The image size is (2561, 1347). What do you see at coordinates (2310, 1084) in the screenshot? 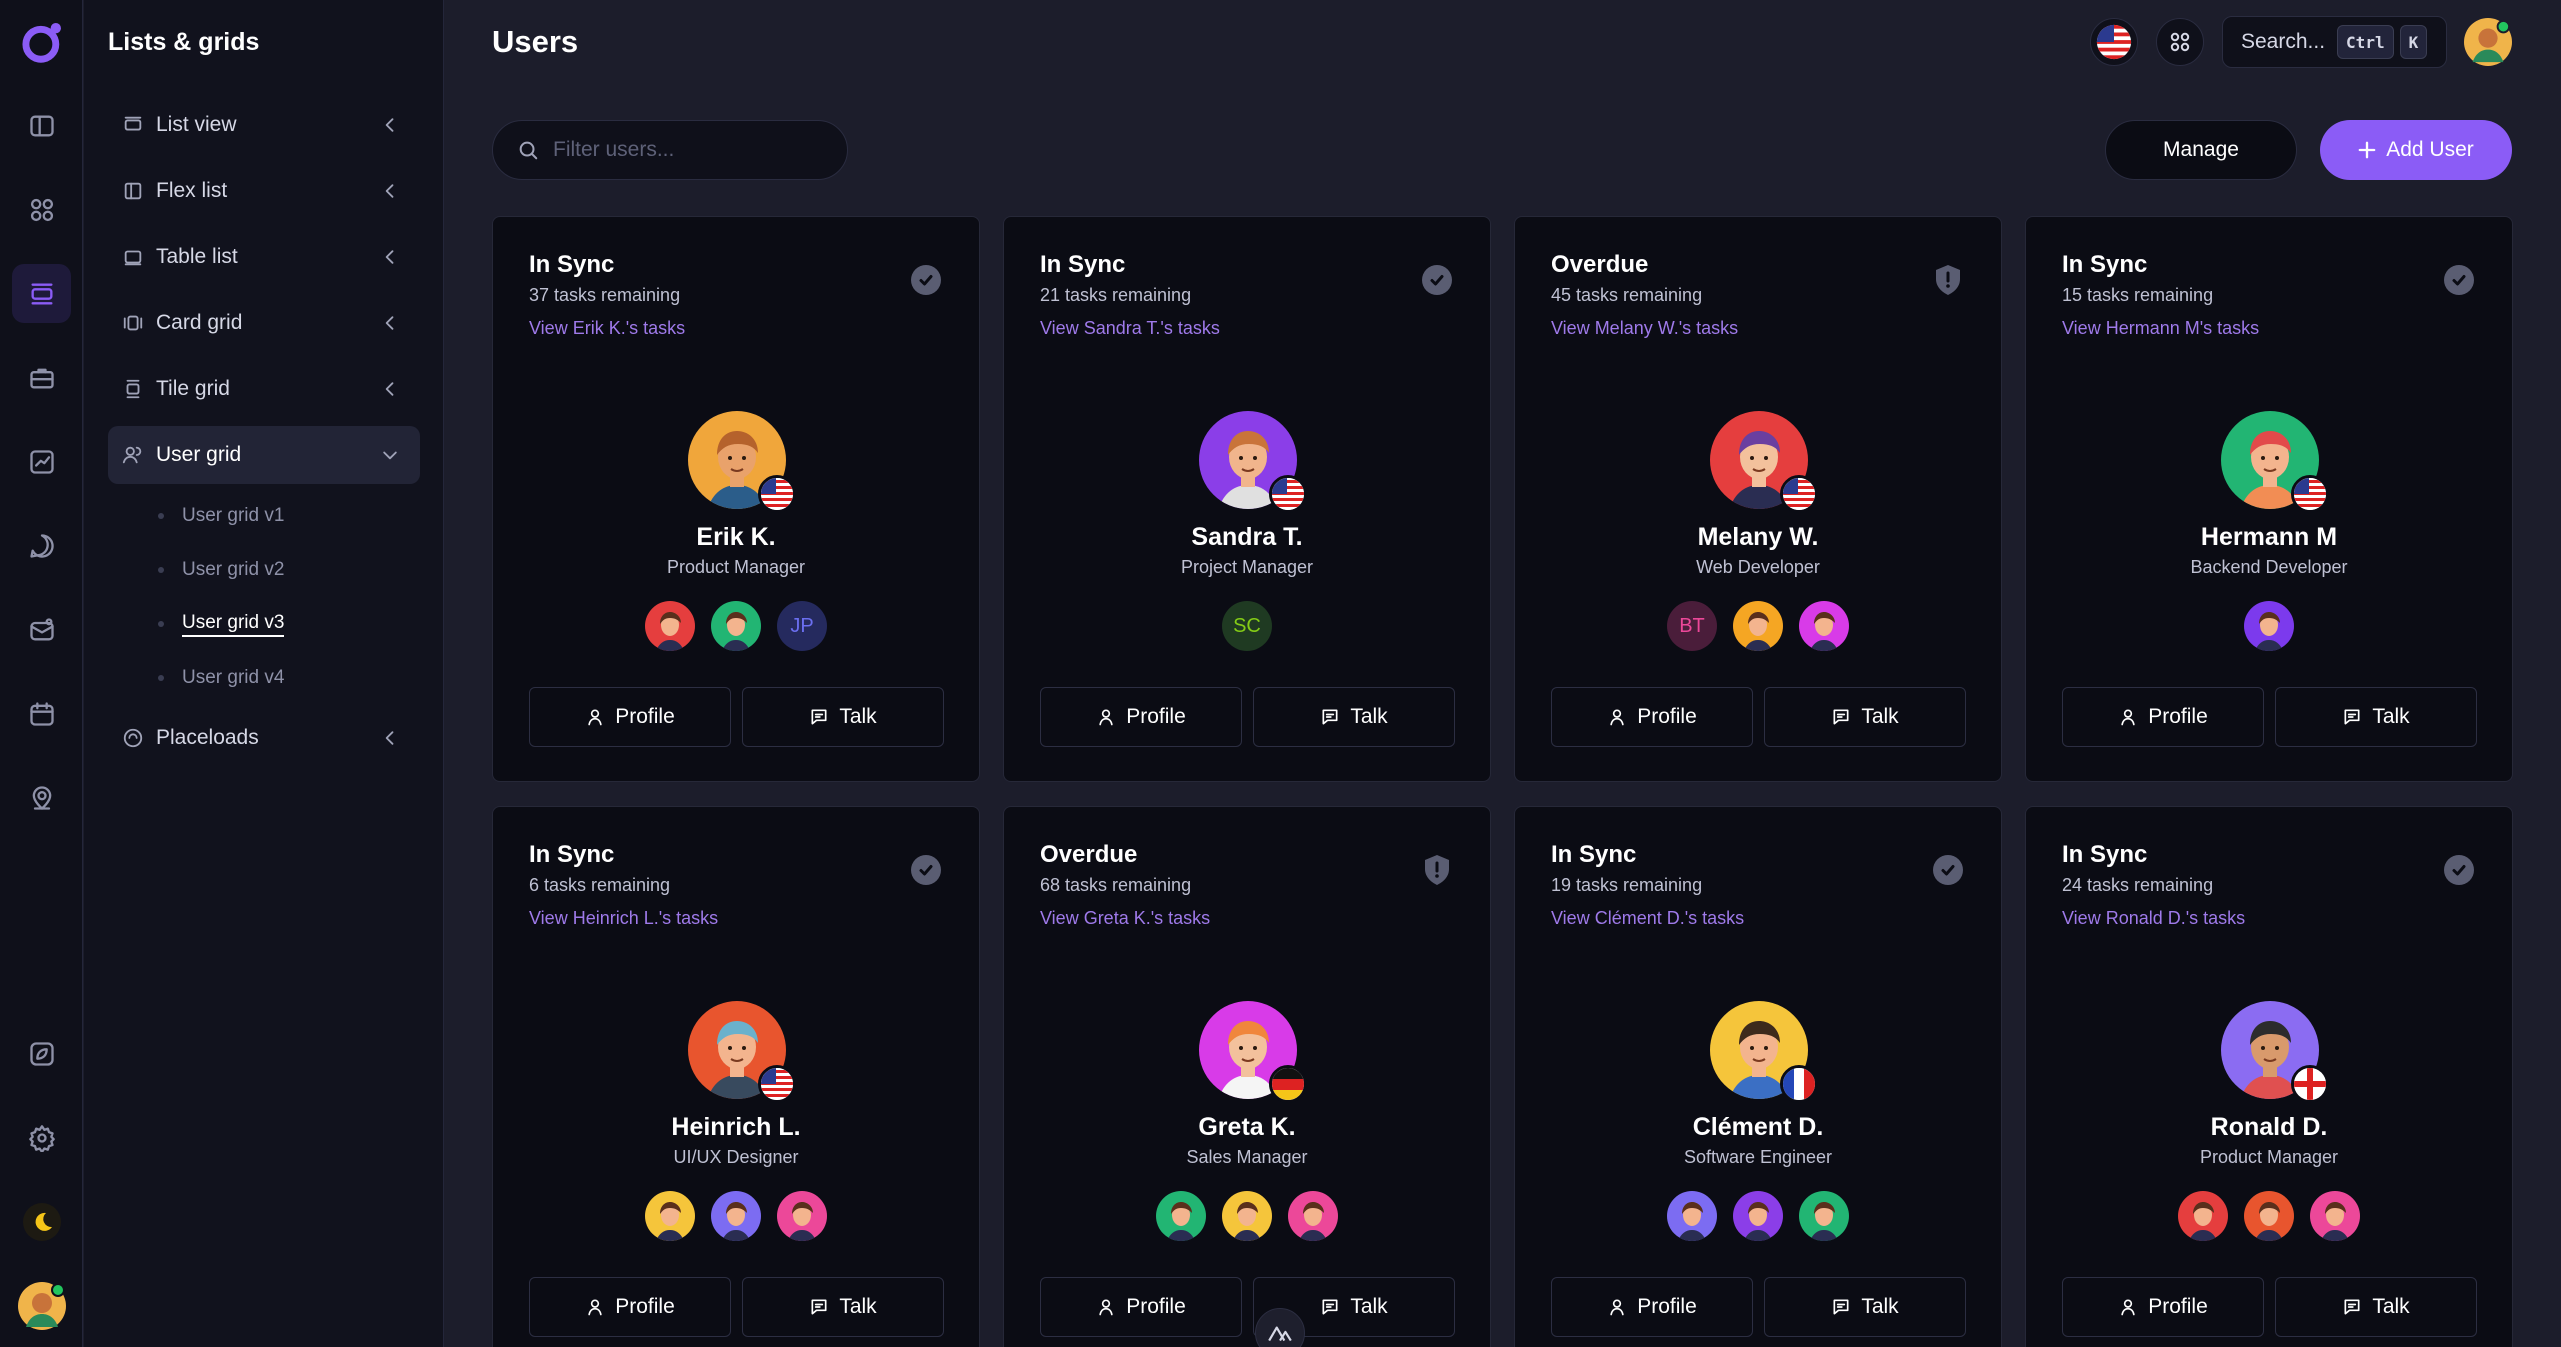
I see `gb-flag-icon` at bounding box center [2310, 1084].